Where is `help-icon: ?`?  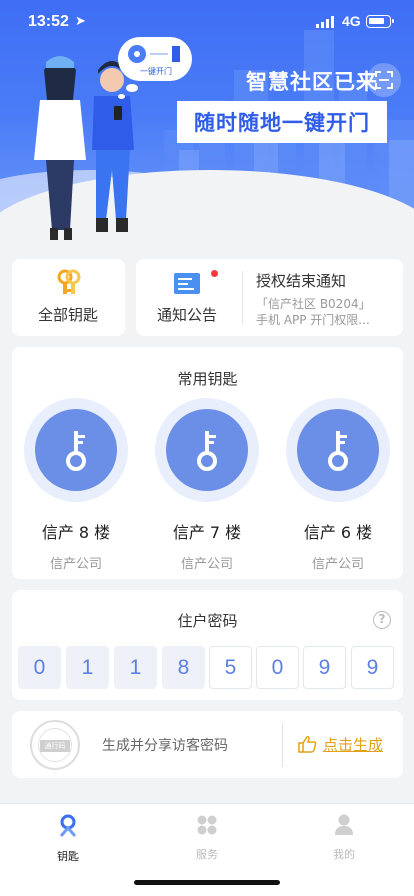 help-icon: ? is located at coordinates (382, 620).